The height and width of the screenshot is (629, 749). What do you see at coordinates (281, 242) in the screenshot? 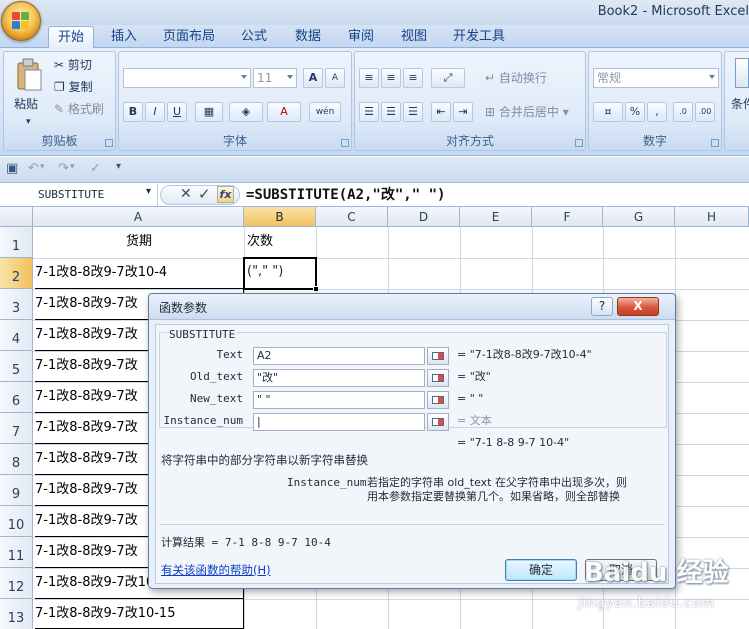
I see `cell-b1: 次数` at bounding box center [281, 242].